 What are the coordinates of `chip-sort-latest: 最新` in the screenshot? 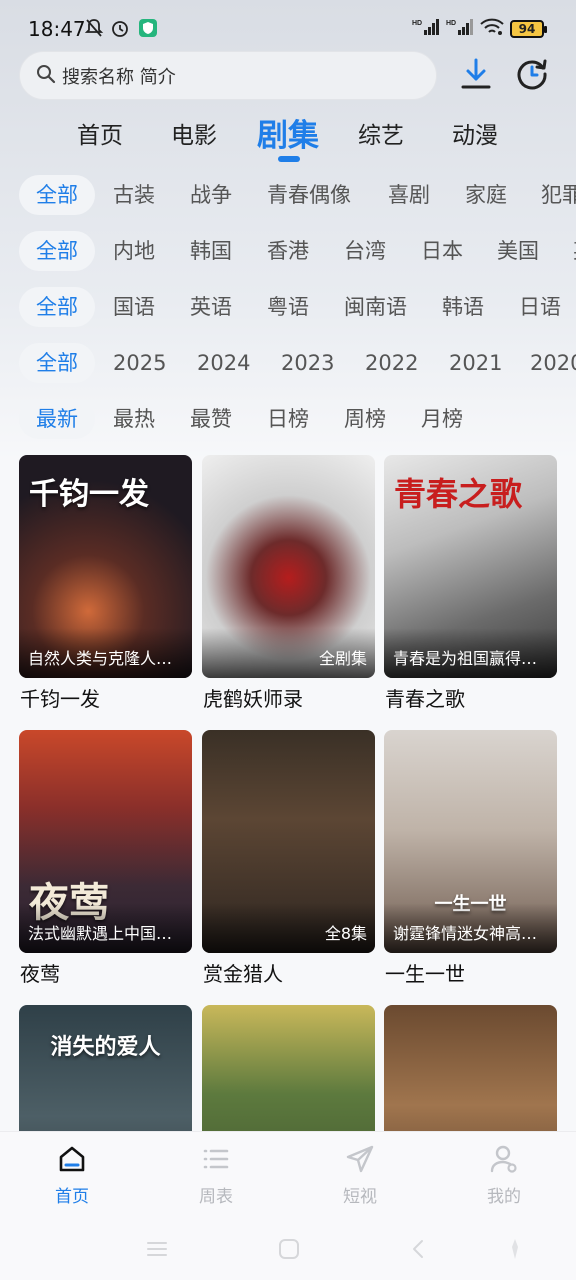 It's located at (57, 419).